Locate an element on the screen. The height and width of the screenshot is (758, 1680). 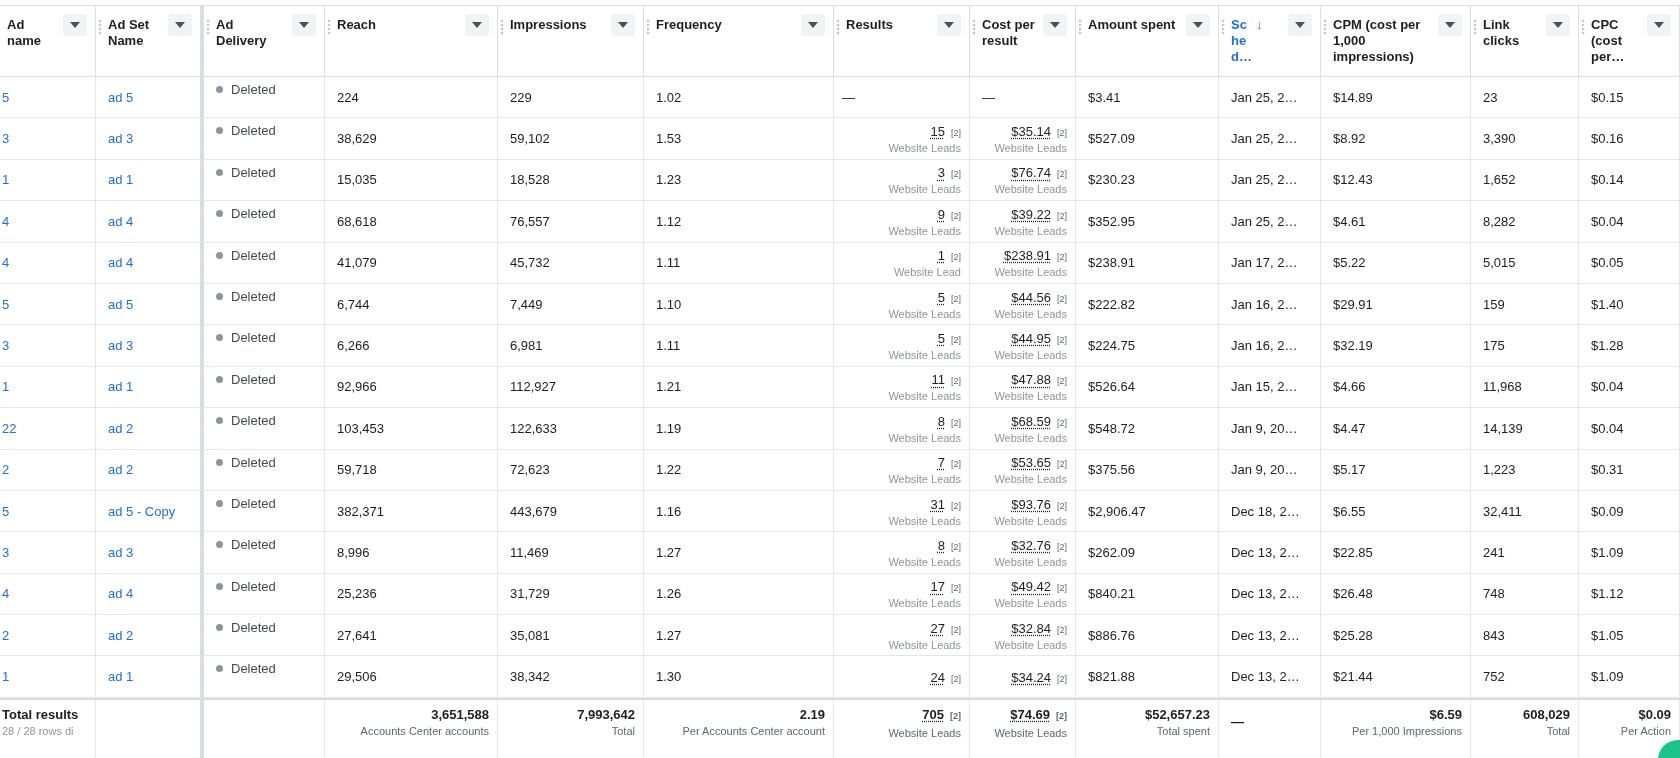
result-value: 27 is located at coordinates (937, 628).